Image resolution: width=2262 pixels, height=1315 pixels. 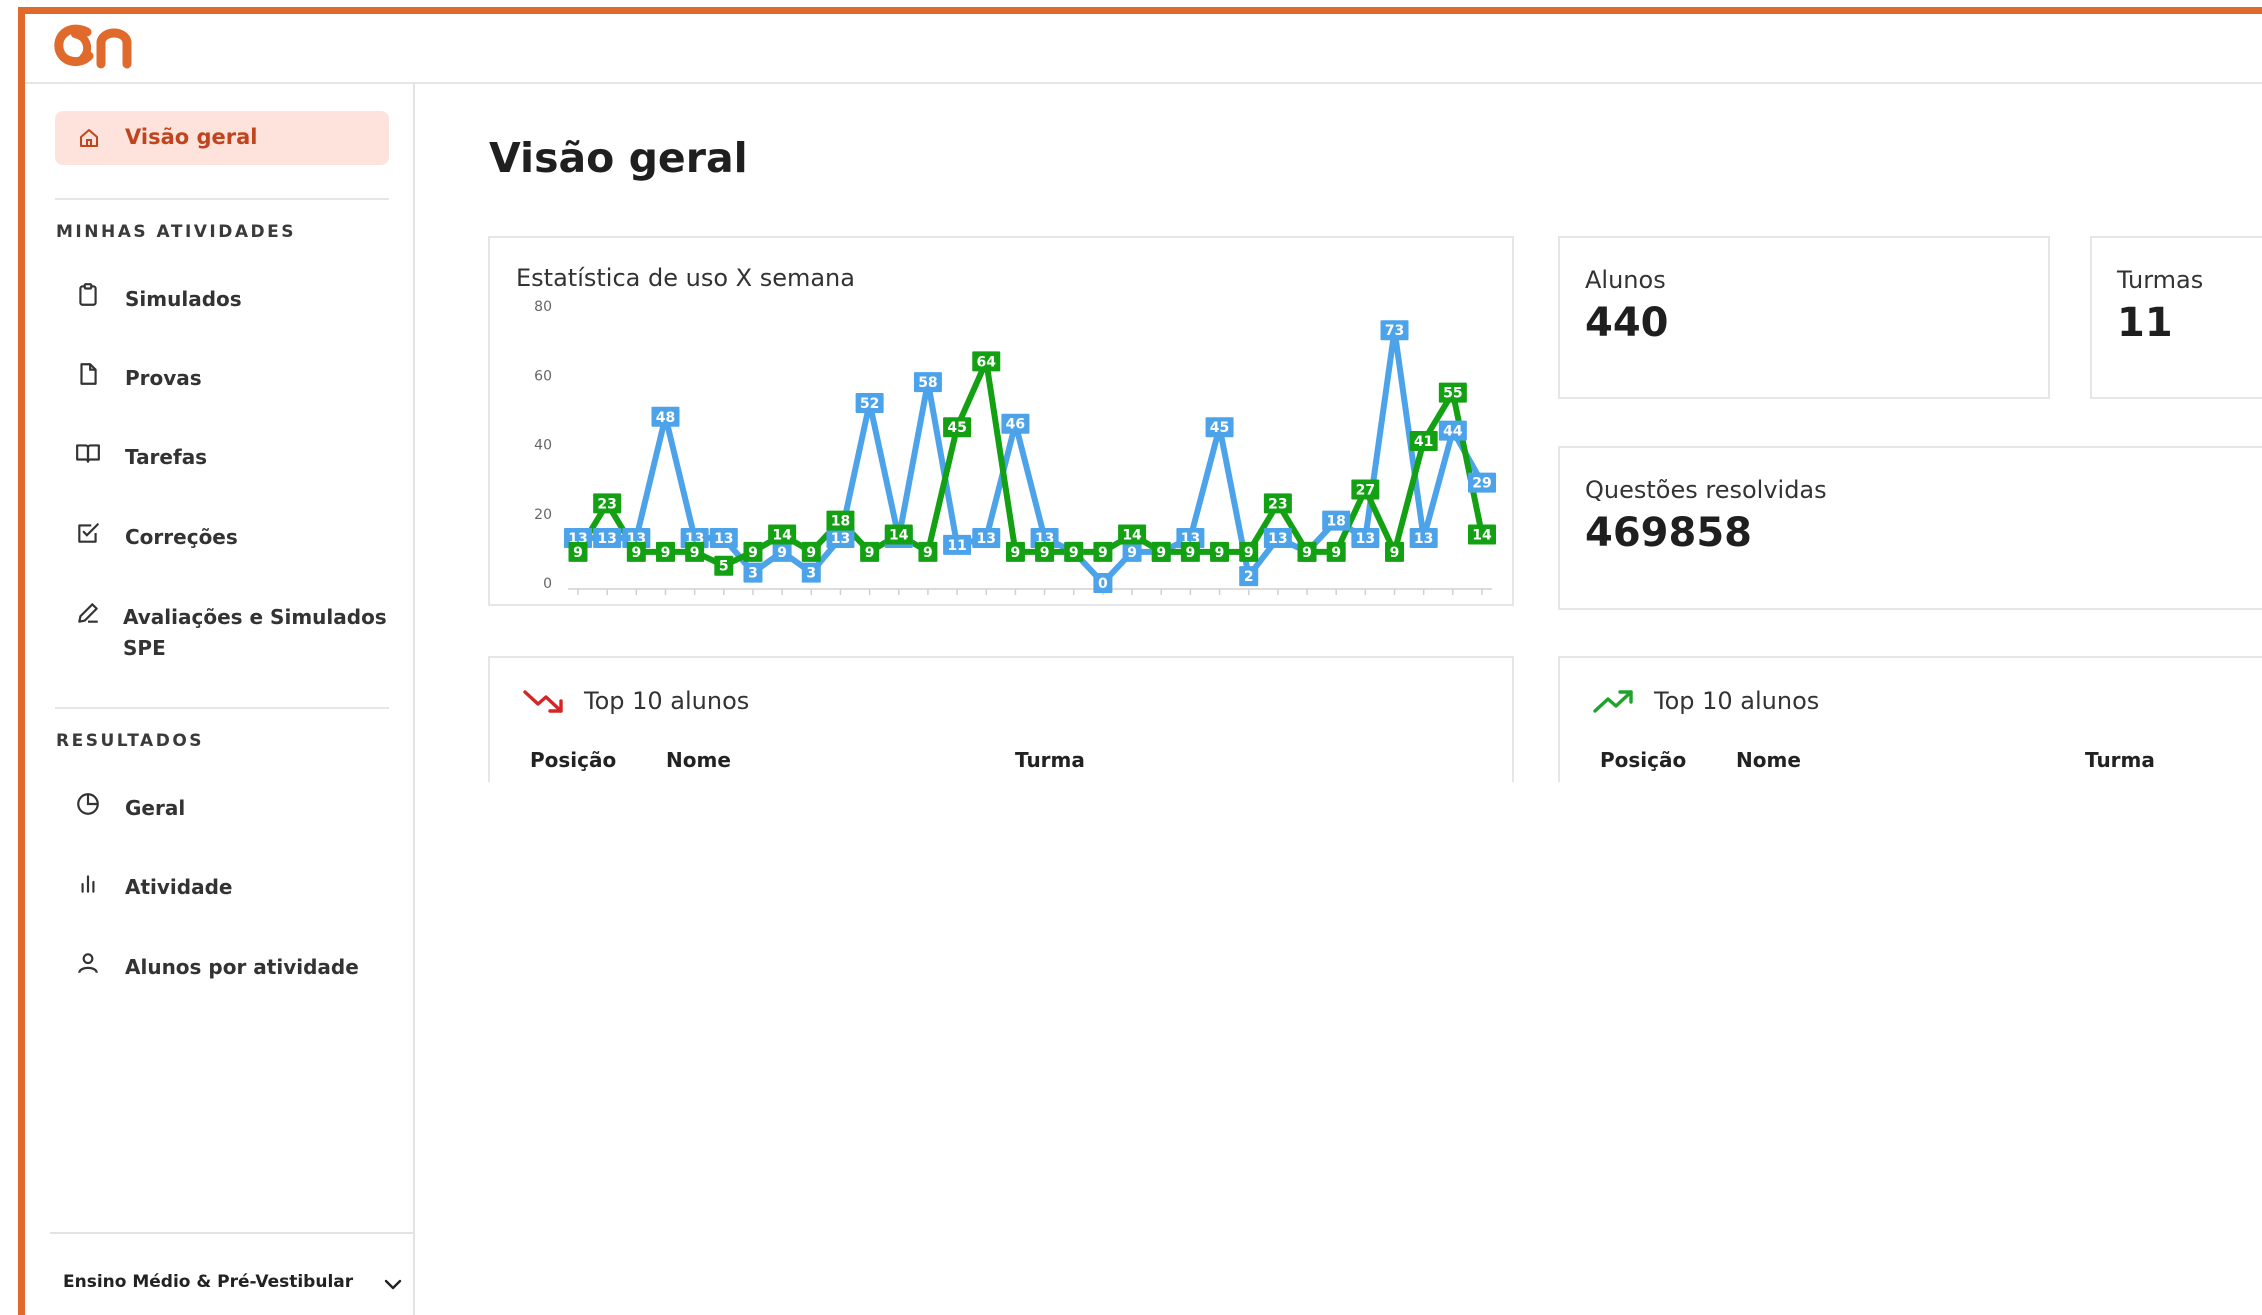 What do you see at coordinates (1452, 394) in the screenshot?
I see `data-label: 55` at bounding box center [1452, 394].